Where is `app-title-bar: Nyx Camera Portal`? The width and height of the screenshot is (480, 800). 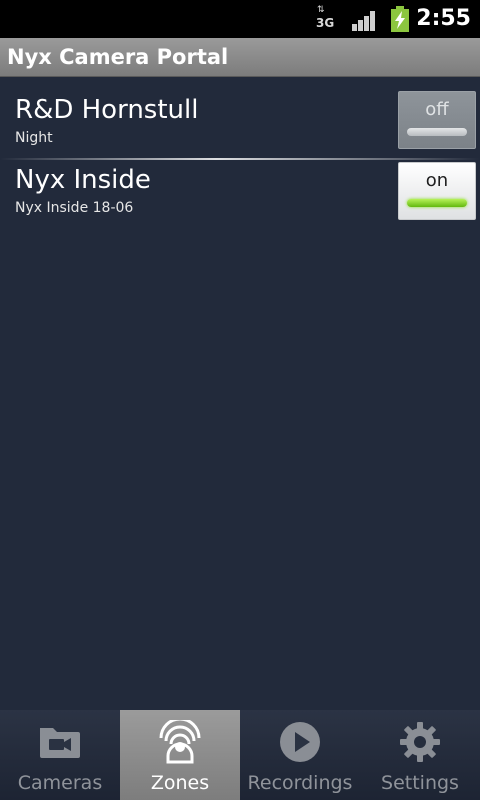
app-title-bar: Nyx Camera Portal is located at coordinates (240, 57).